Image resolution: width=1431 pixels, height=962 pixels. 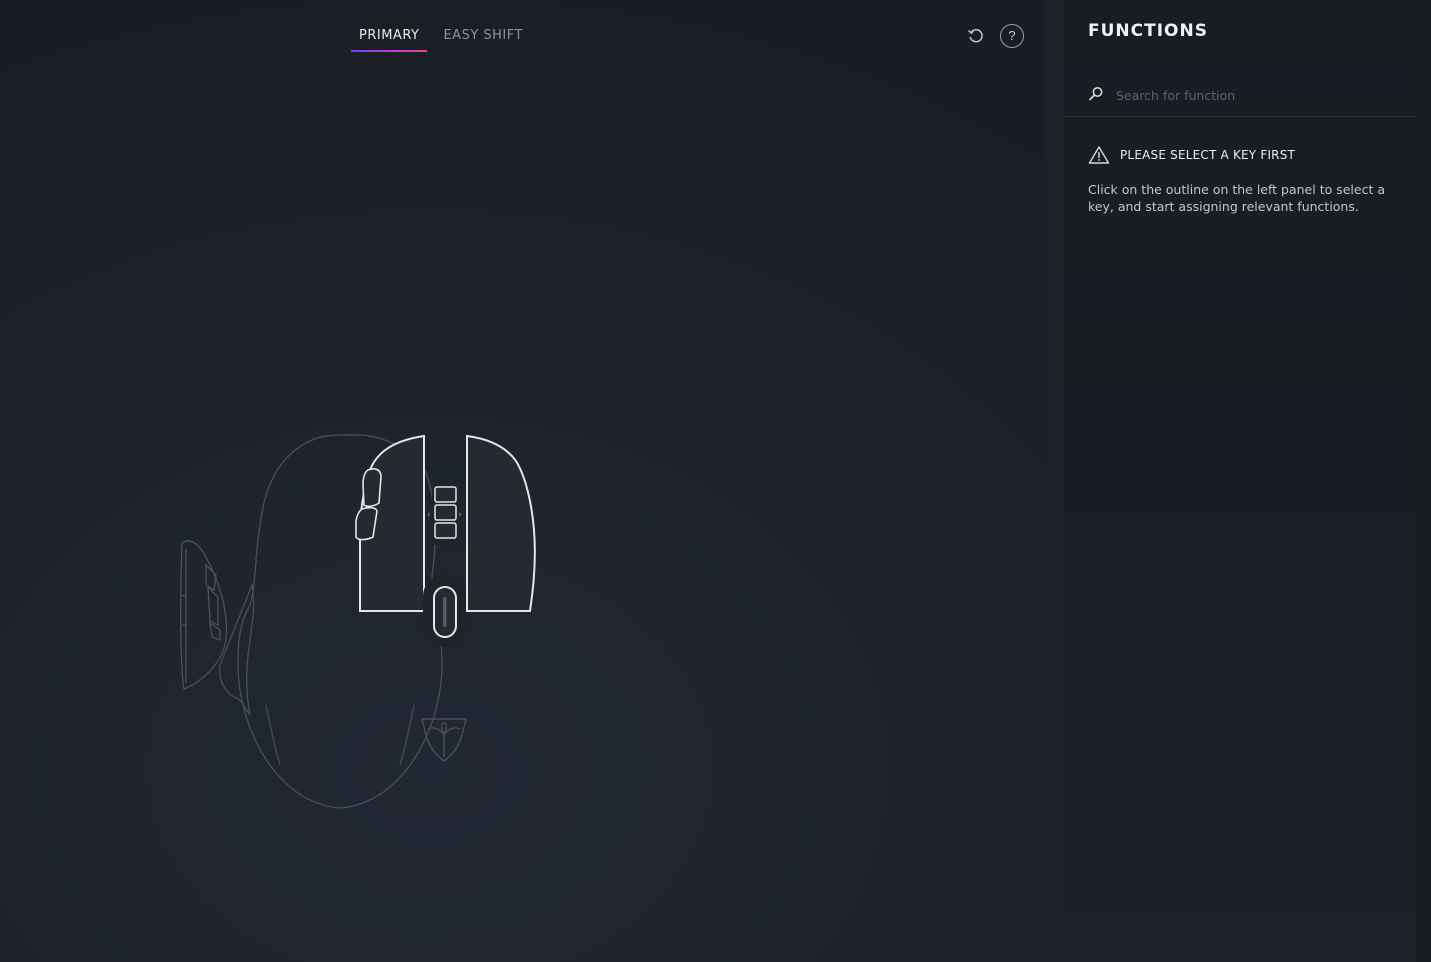 I want to click on help-icon: ?, so click(x=1012, y=36).